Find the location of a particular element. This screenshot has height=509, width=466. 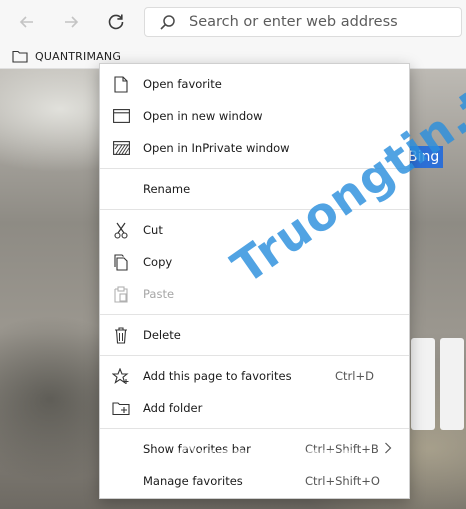

folder-add-icon is located at coordinates (121, 408).